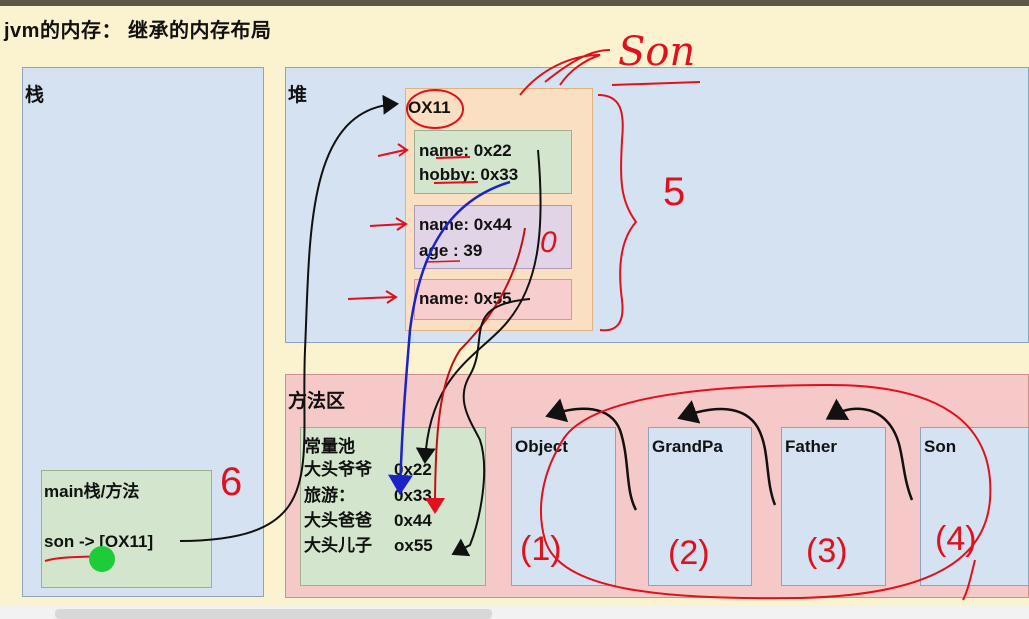 The height and width of the screenshot is (619, 1029). What do you see at coordinates (656, 83) in the screenshot?
I see `son-underline` at bounding box center [656, 83].